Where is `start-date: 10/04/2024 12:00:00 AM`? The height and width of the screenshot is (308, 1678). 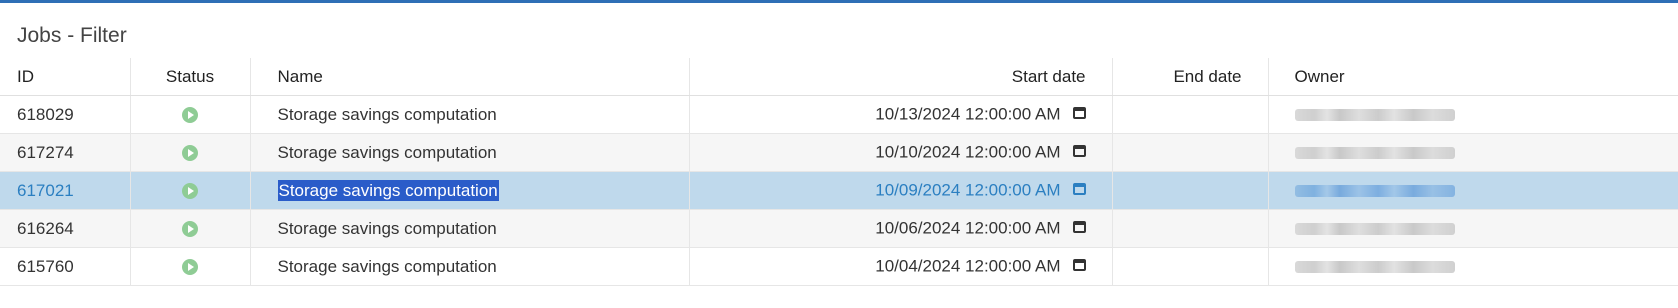 start-date: 10/04/2024 12:00:00 AM is located at coordinates (968, 266).